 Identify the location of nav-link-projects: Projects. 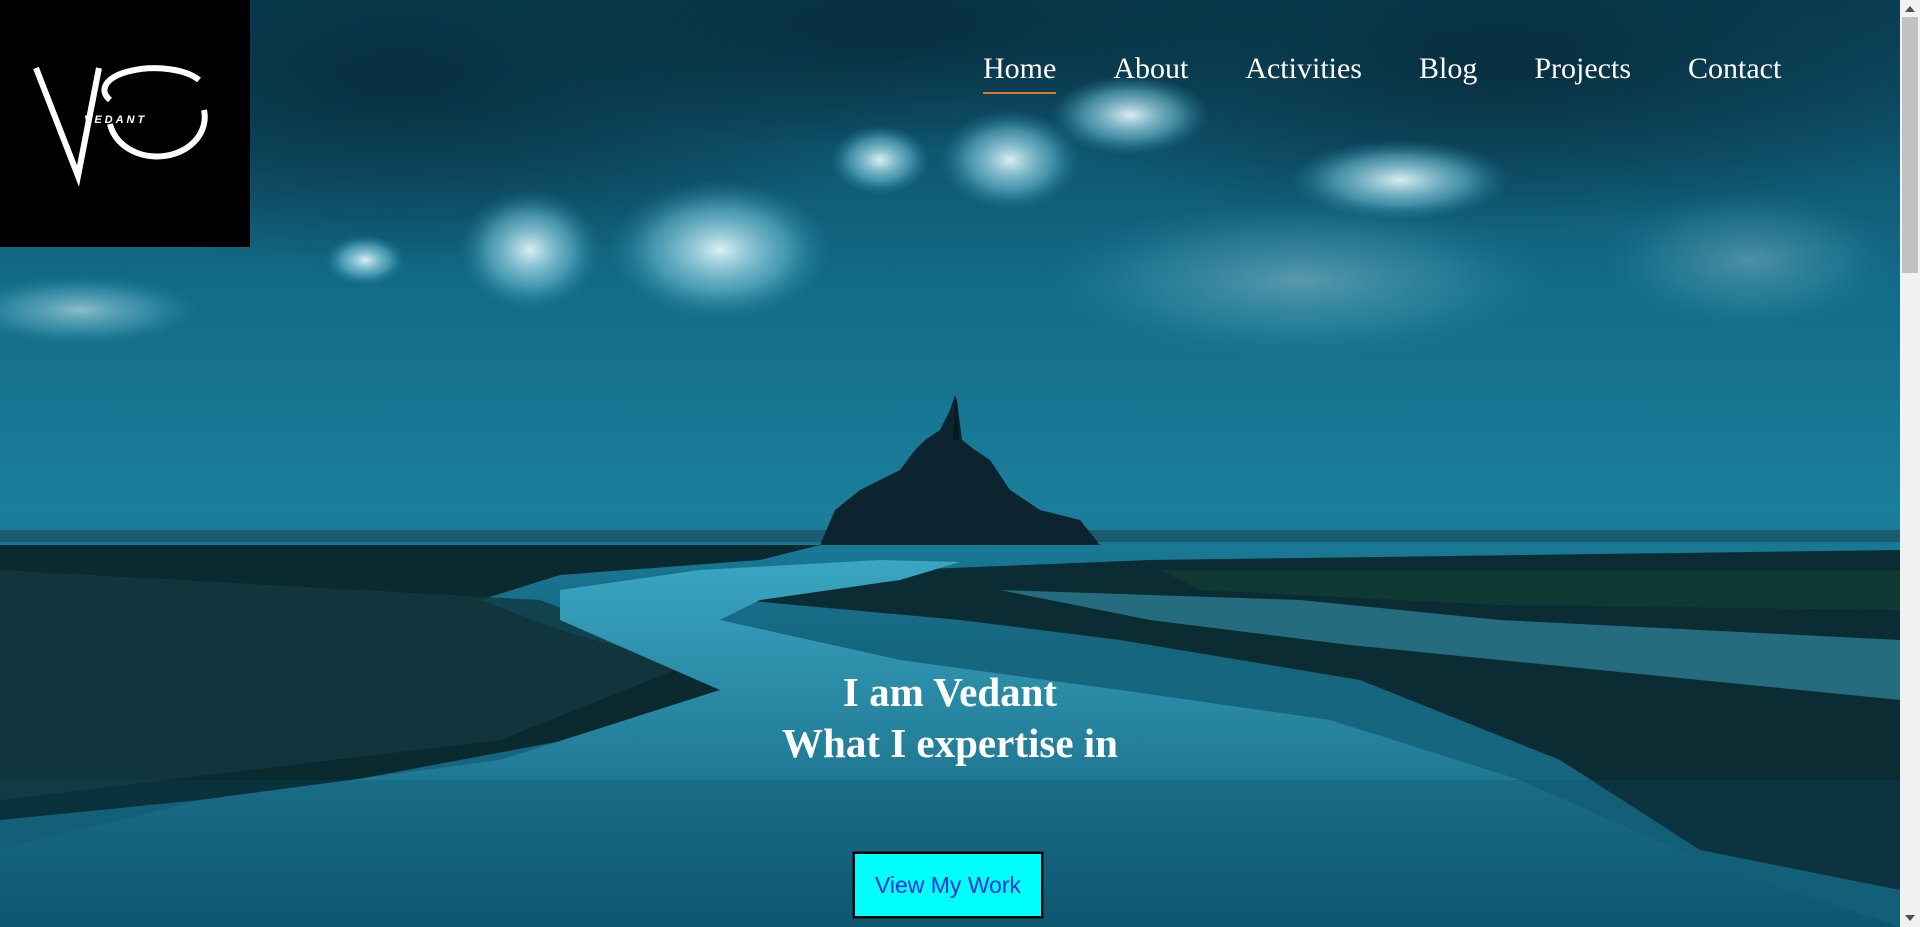
(1582, 73).